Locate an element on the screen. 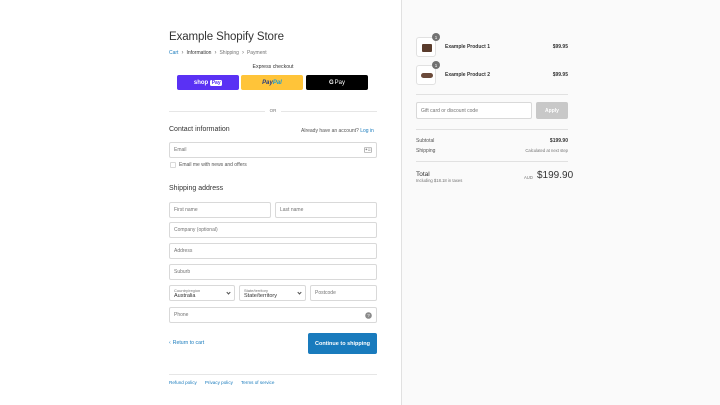  country-value: Australia is located at coordinates (185, 295).